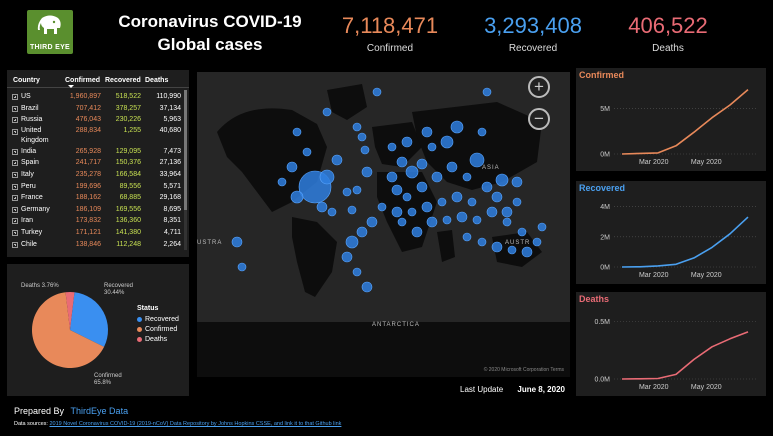  I want to click on legend-item-deaths: Deaths, so click(158, 339).